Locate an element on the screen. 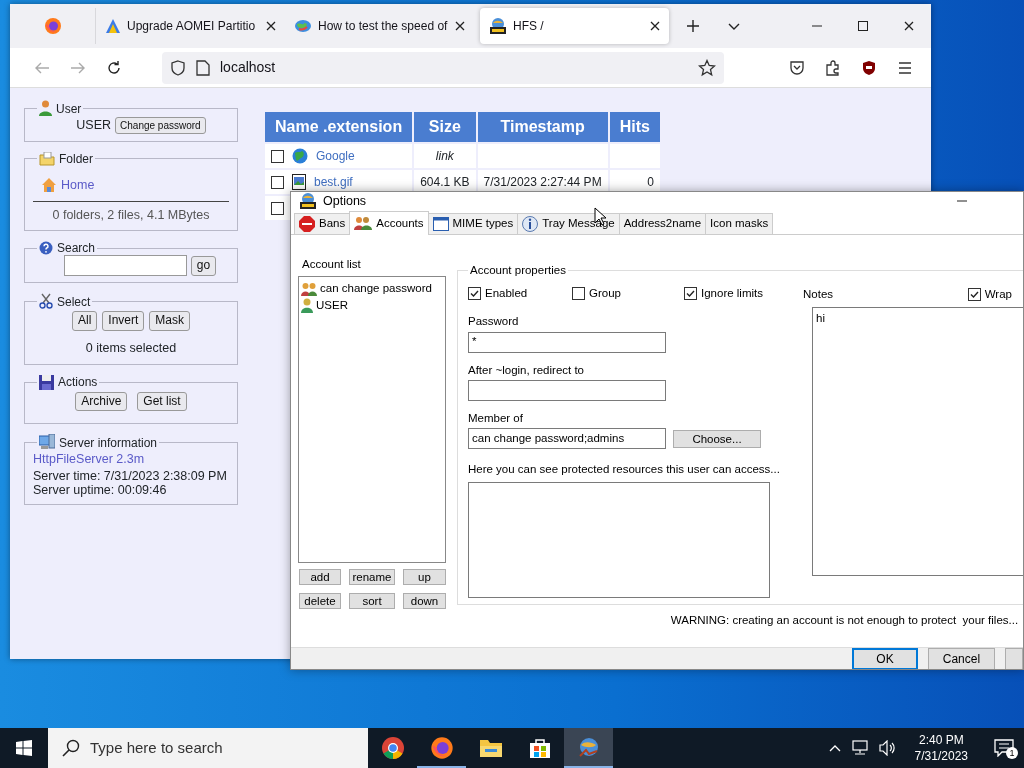 The width and height of the screenshot is (1024, 768). hfs-logo-icon is located at coordinates (308, 201).